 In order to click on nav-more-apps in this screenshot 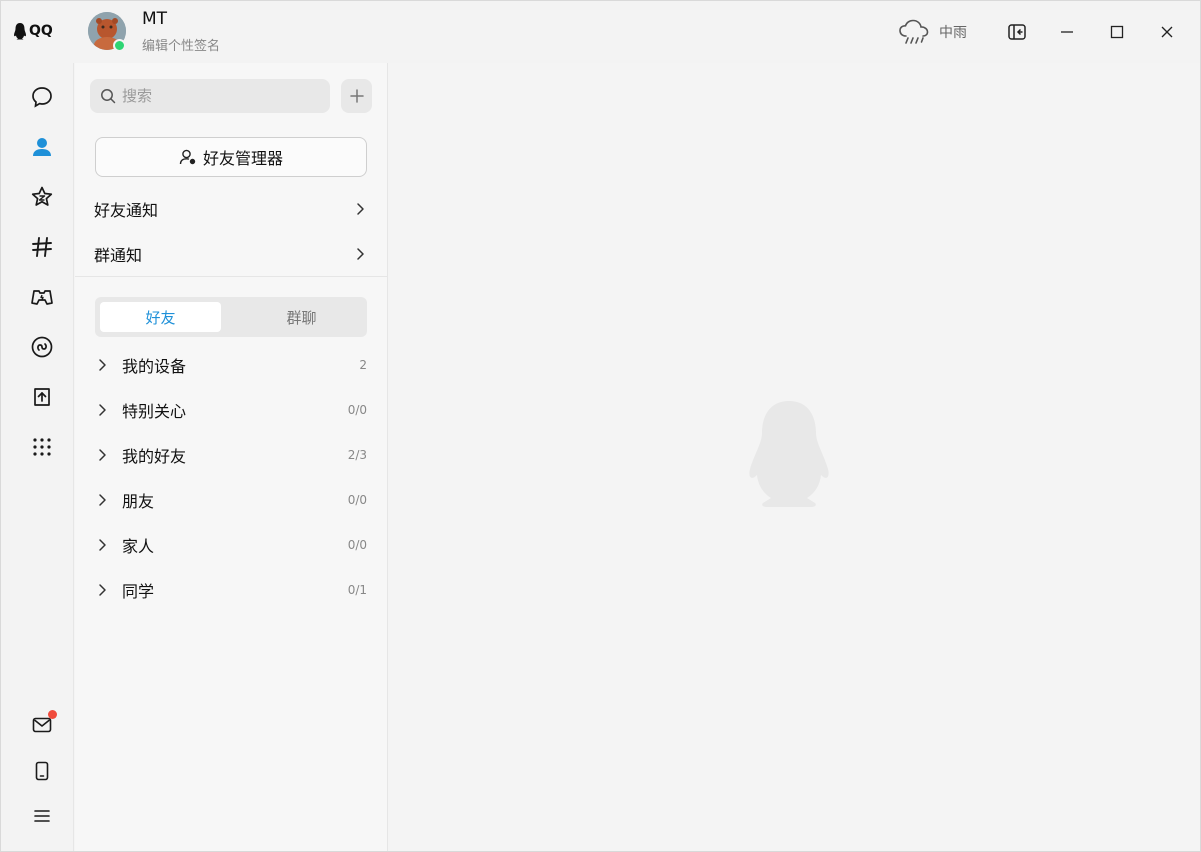, I will do `click(42, 447)`.